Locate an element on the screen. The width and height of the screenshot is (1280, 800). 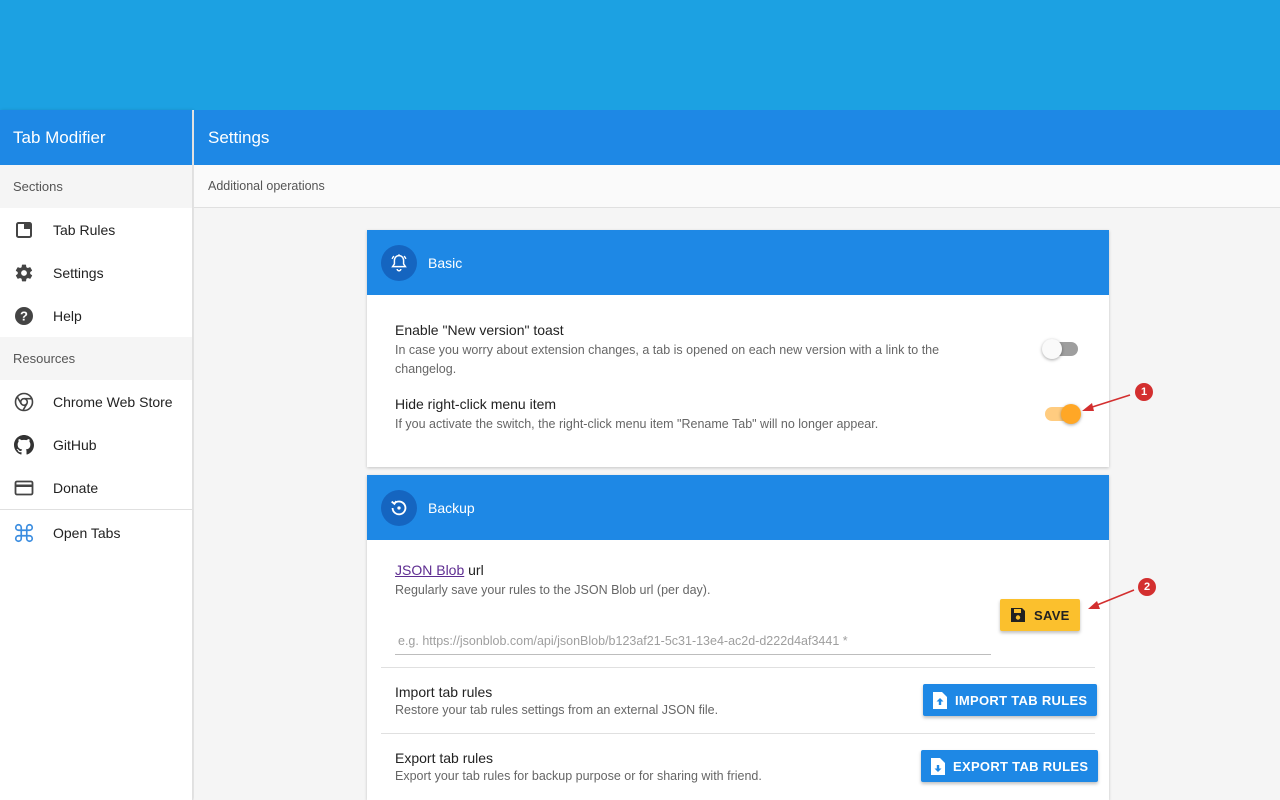
help-icon: ? is located at coordinates (24, 316).